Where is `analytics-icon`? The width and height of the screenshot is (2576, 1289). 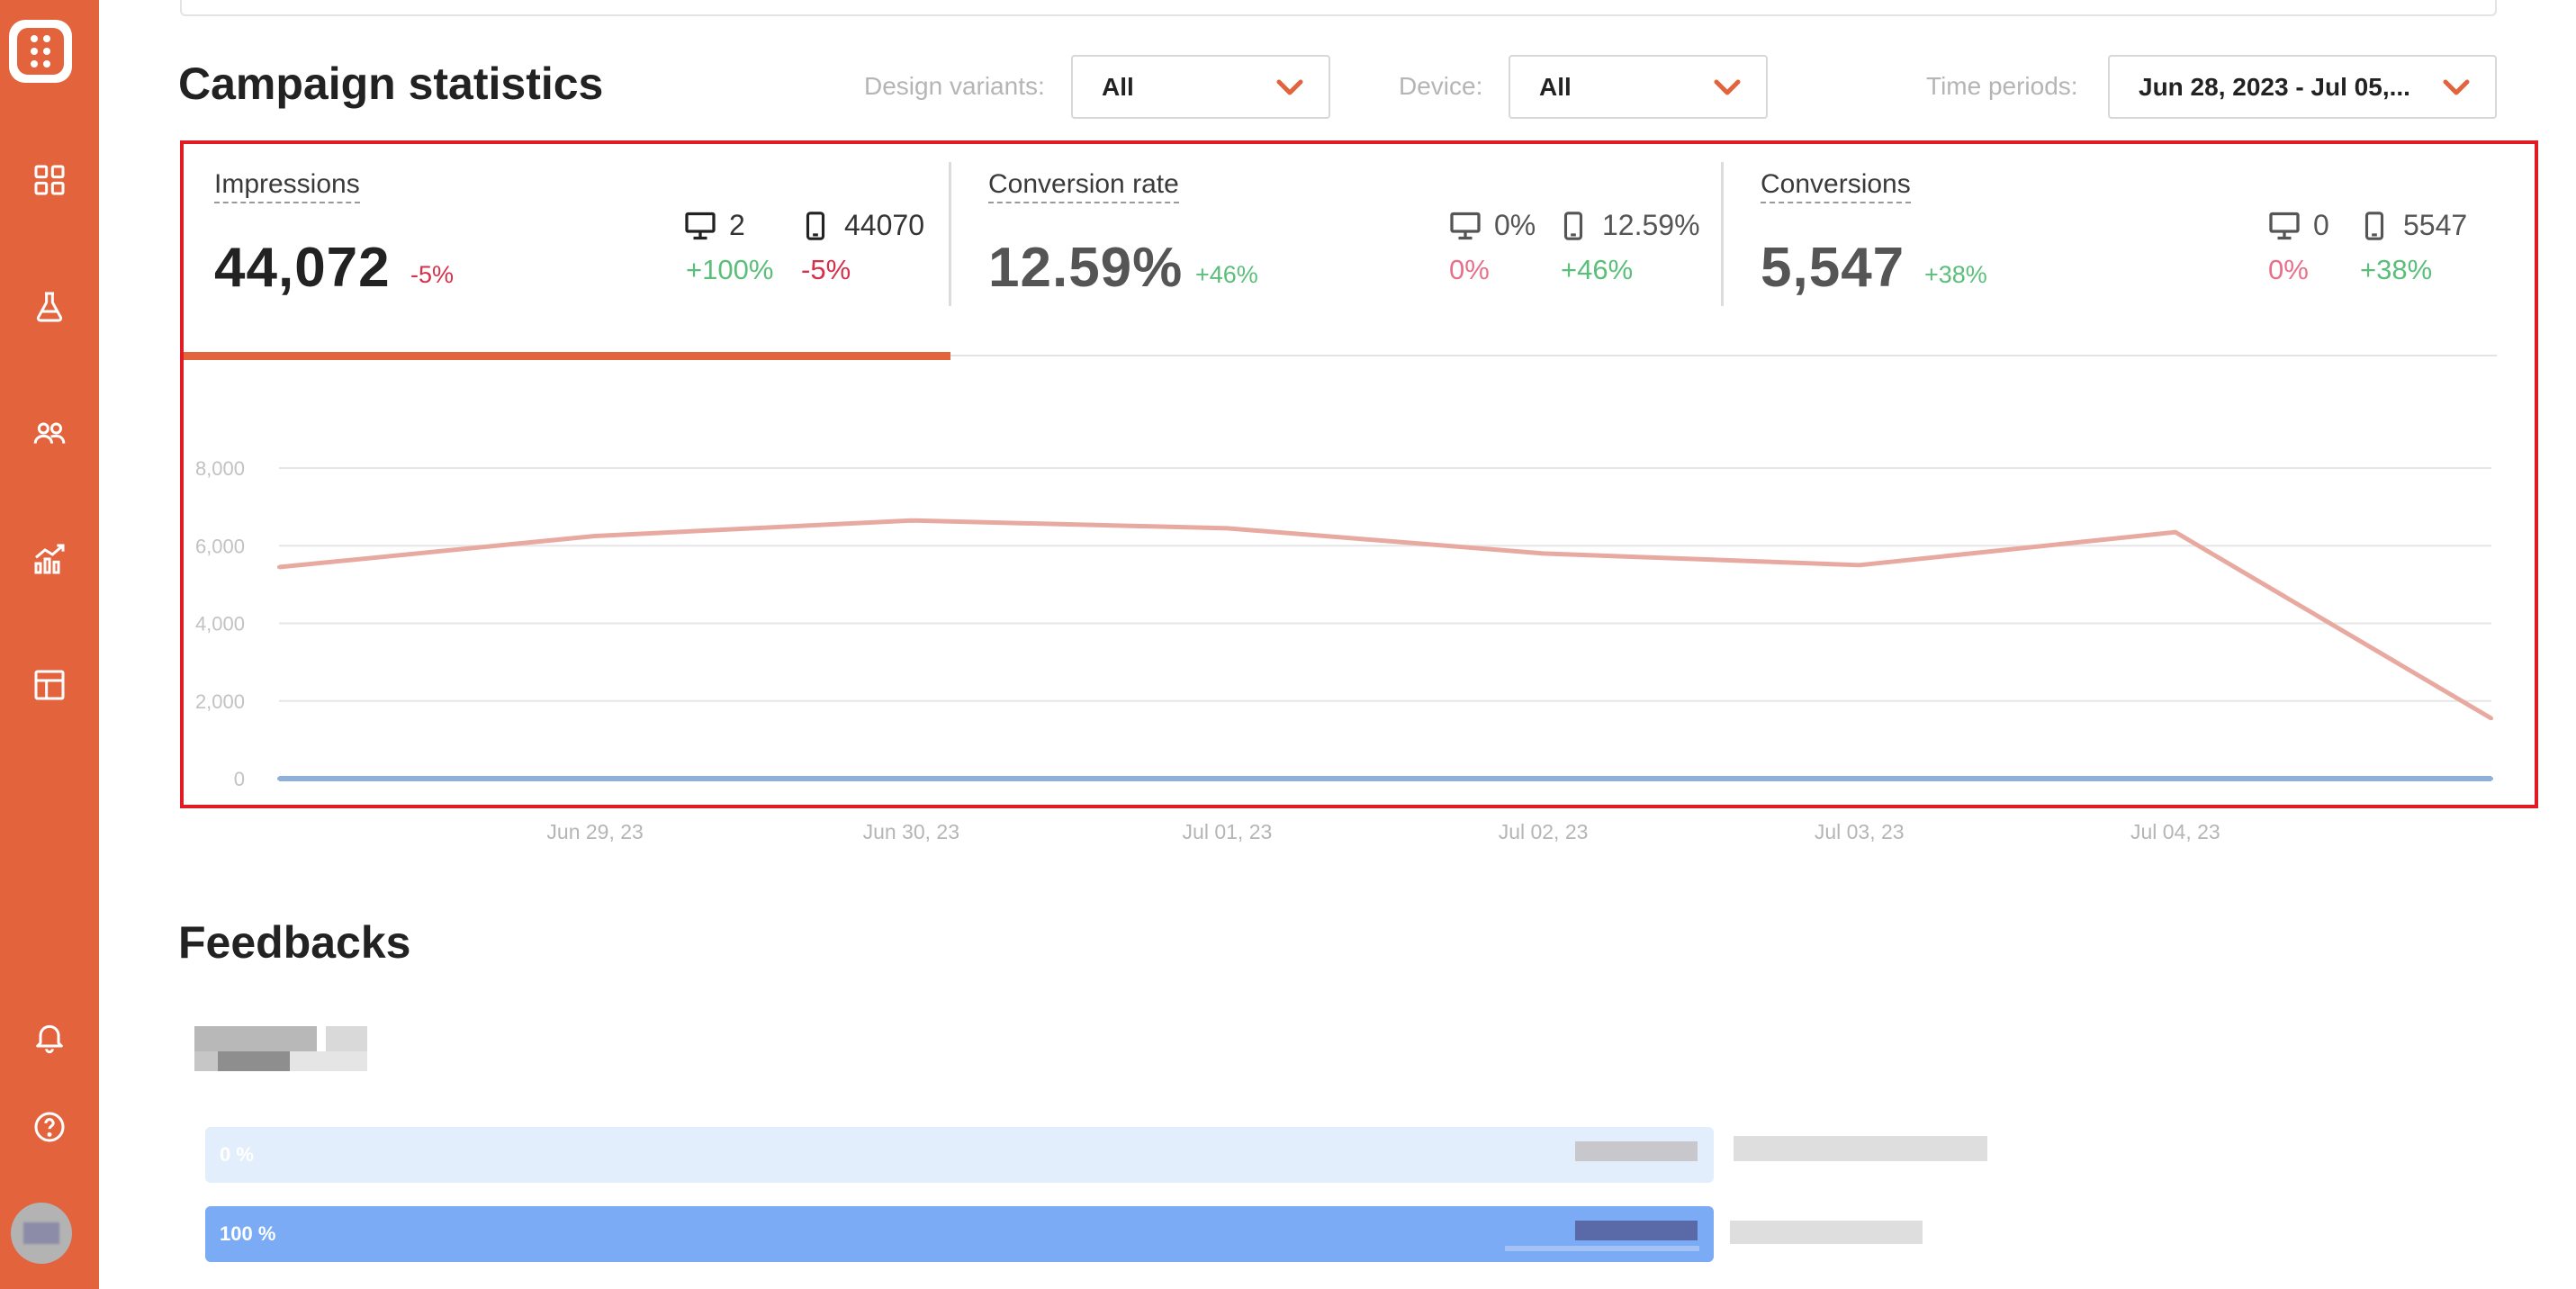
analytics-icon is located at coordinates (49, 559).